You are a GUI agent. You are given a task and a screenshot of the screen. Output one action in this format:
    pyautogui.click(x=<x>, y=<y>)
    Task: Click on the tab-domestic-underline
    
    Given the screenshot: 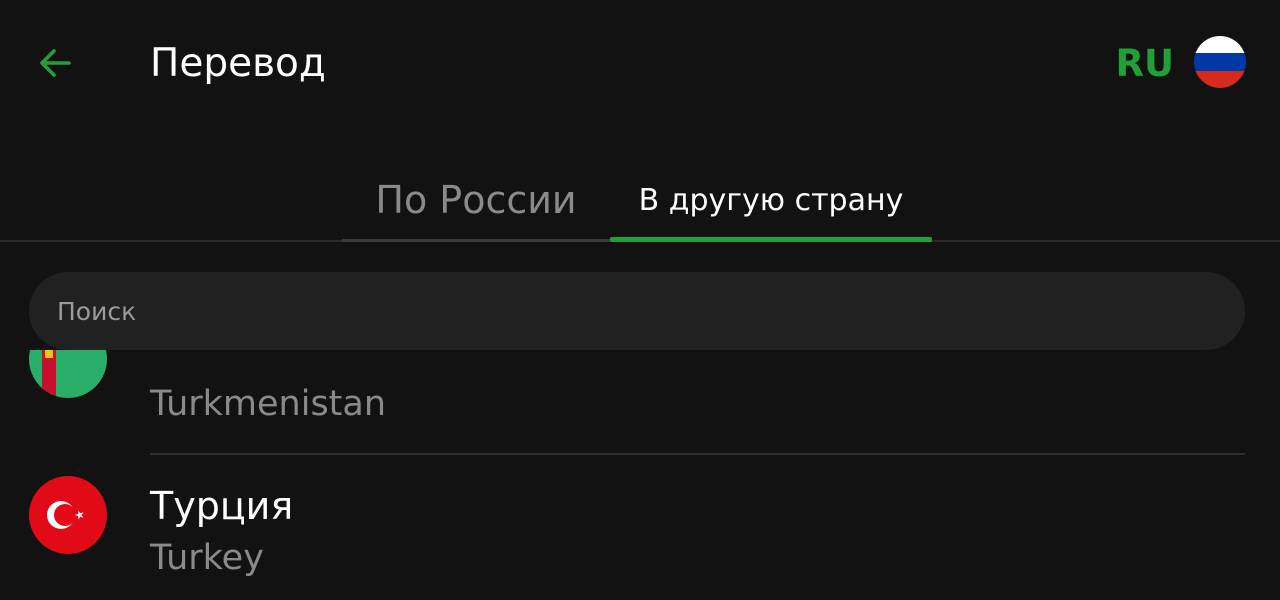 What is the action you would take?
    pyautogui.click(x=476, y=240)
    